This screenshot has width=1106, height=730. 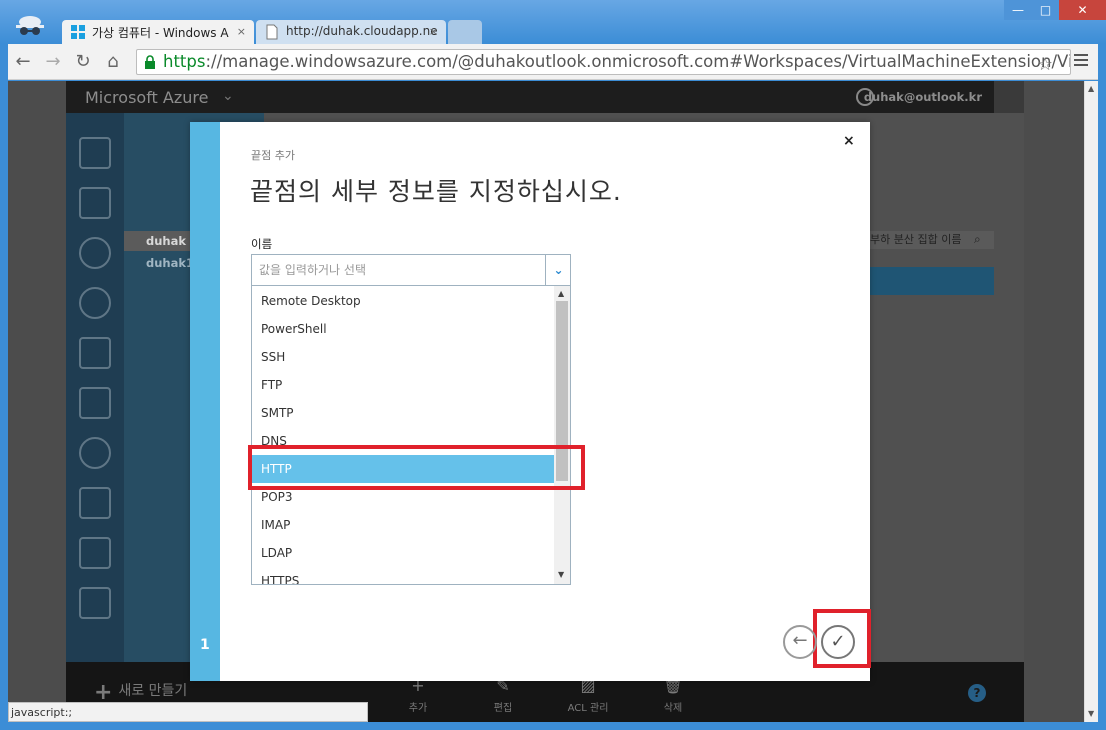 I want to click on edit-command: ✎ 편집, so click(x=503, y=695).